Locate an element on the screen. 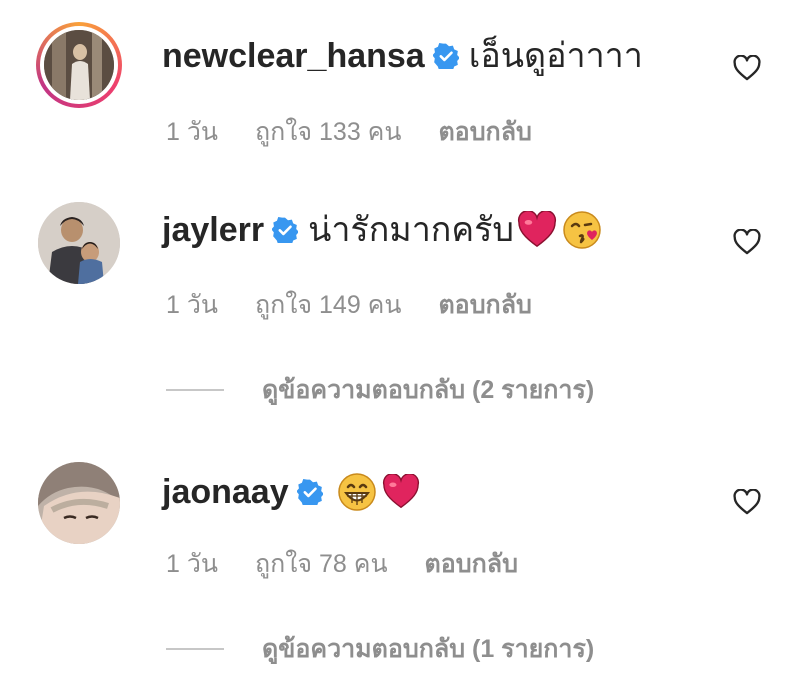 This screenshot has height=683, width=800. comment-meta: 1 วัน ถูกใจ 133 คน ตอบกลับ is located at coordinates (364, 132).